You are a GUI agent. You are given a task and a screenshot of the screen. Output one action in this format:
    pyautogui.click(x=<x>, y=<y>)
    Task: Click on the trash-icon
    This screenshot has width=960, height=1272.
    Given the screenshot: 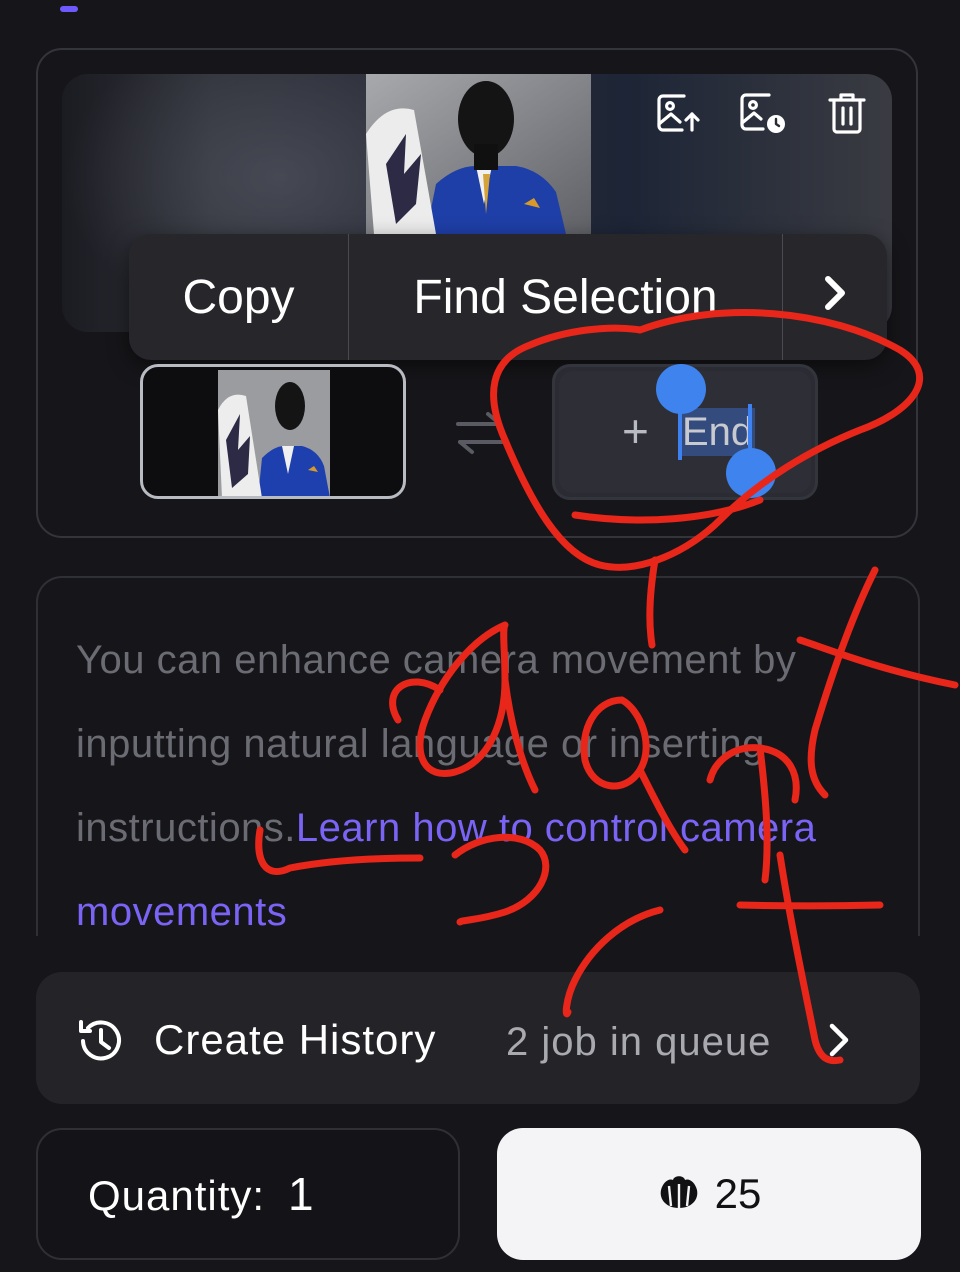 What is the action you would take?
    pyautogui.click(x=847, y=113)
    